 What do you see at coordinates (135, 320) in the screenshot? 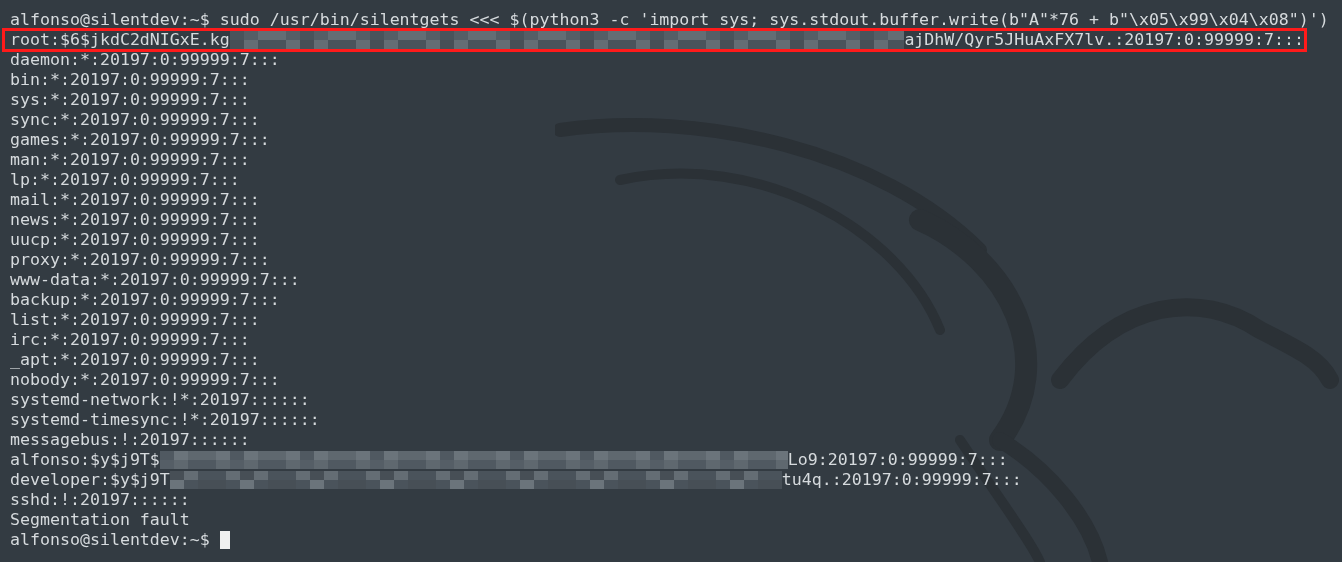
I see `terminal-line: list:*:20197:0:99999:7:::` at bounding box center [135, 320].